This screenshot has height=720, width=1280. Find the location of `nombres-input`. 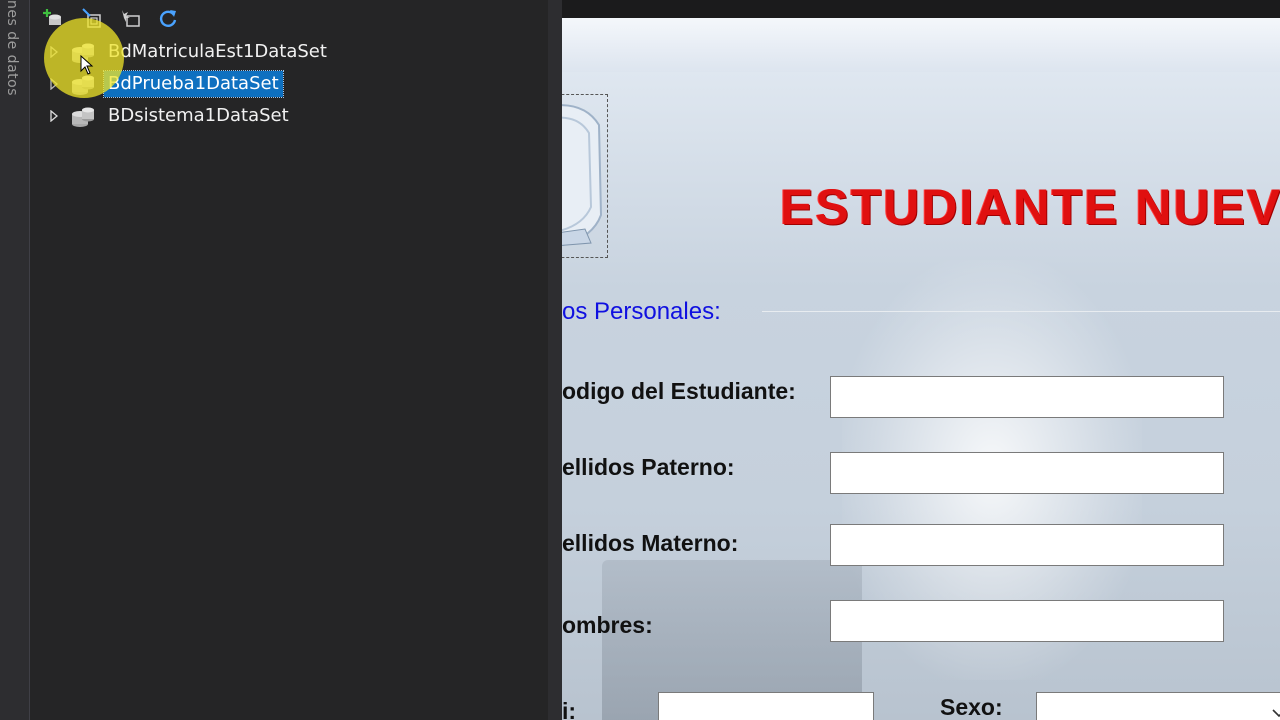

nombres-input is located at coordinates (1027, 621).